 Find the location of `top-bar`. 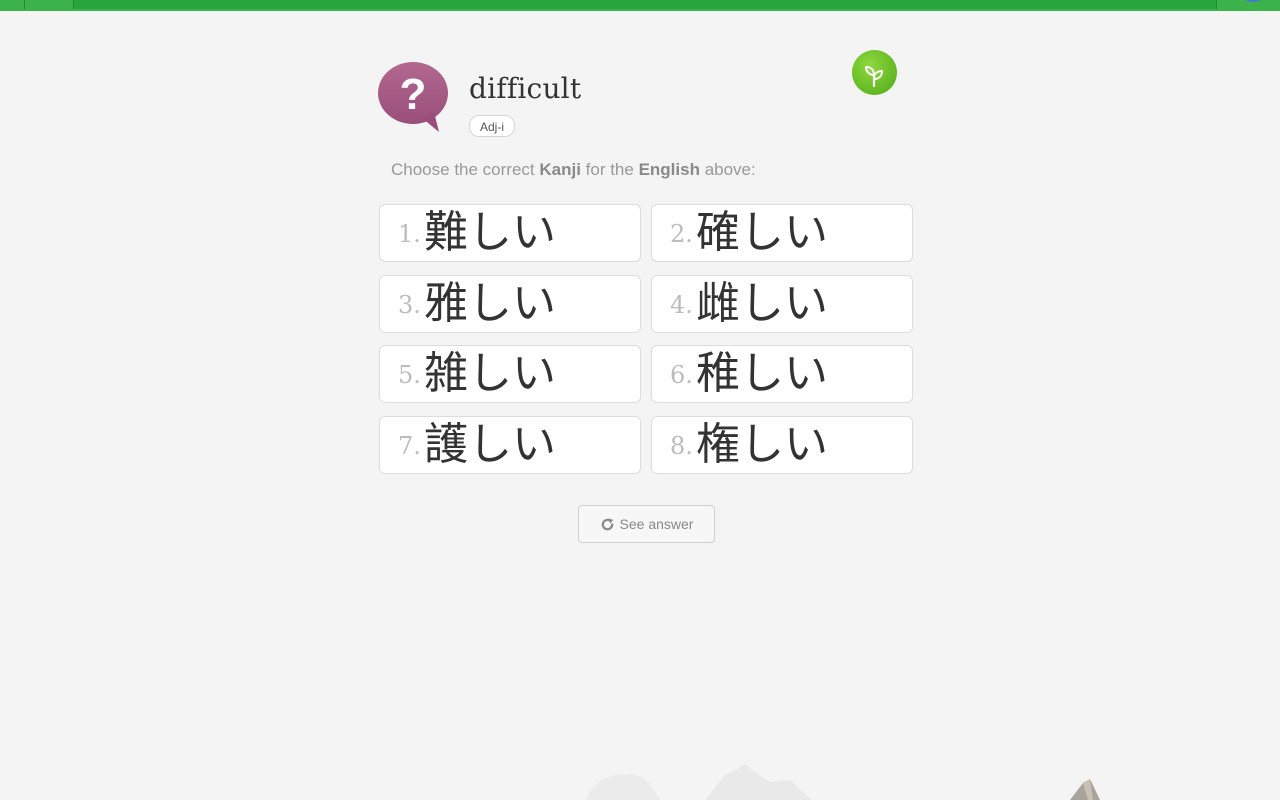

top-bar is located at coordinates (640, 5).